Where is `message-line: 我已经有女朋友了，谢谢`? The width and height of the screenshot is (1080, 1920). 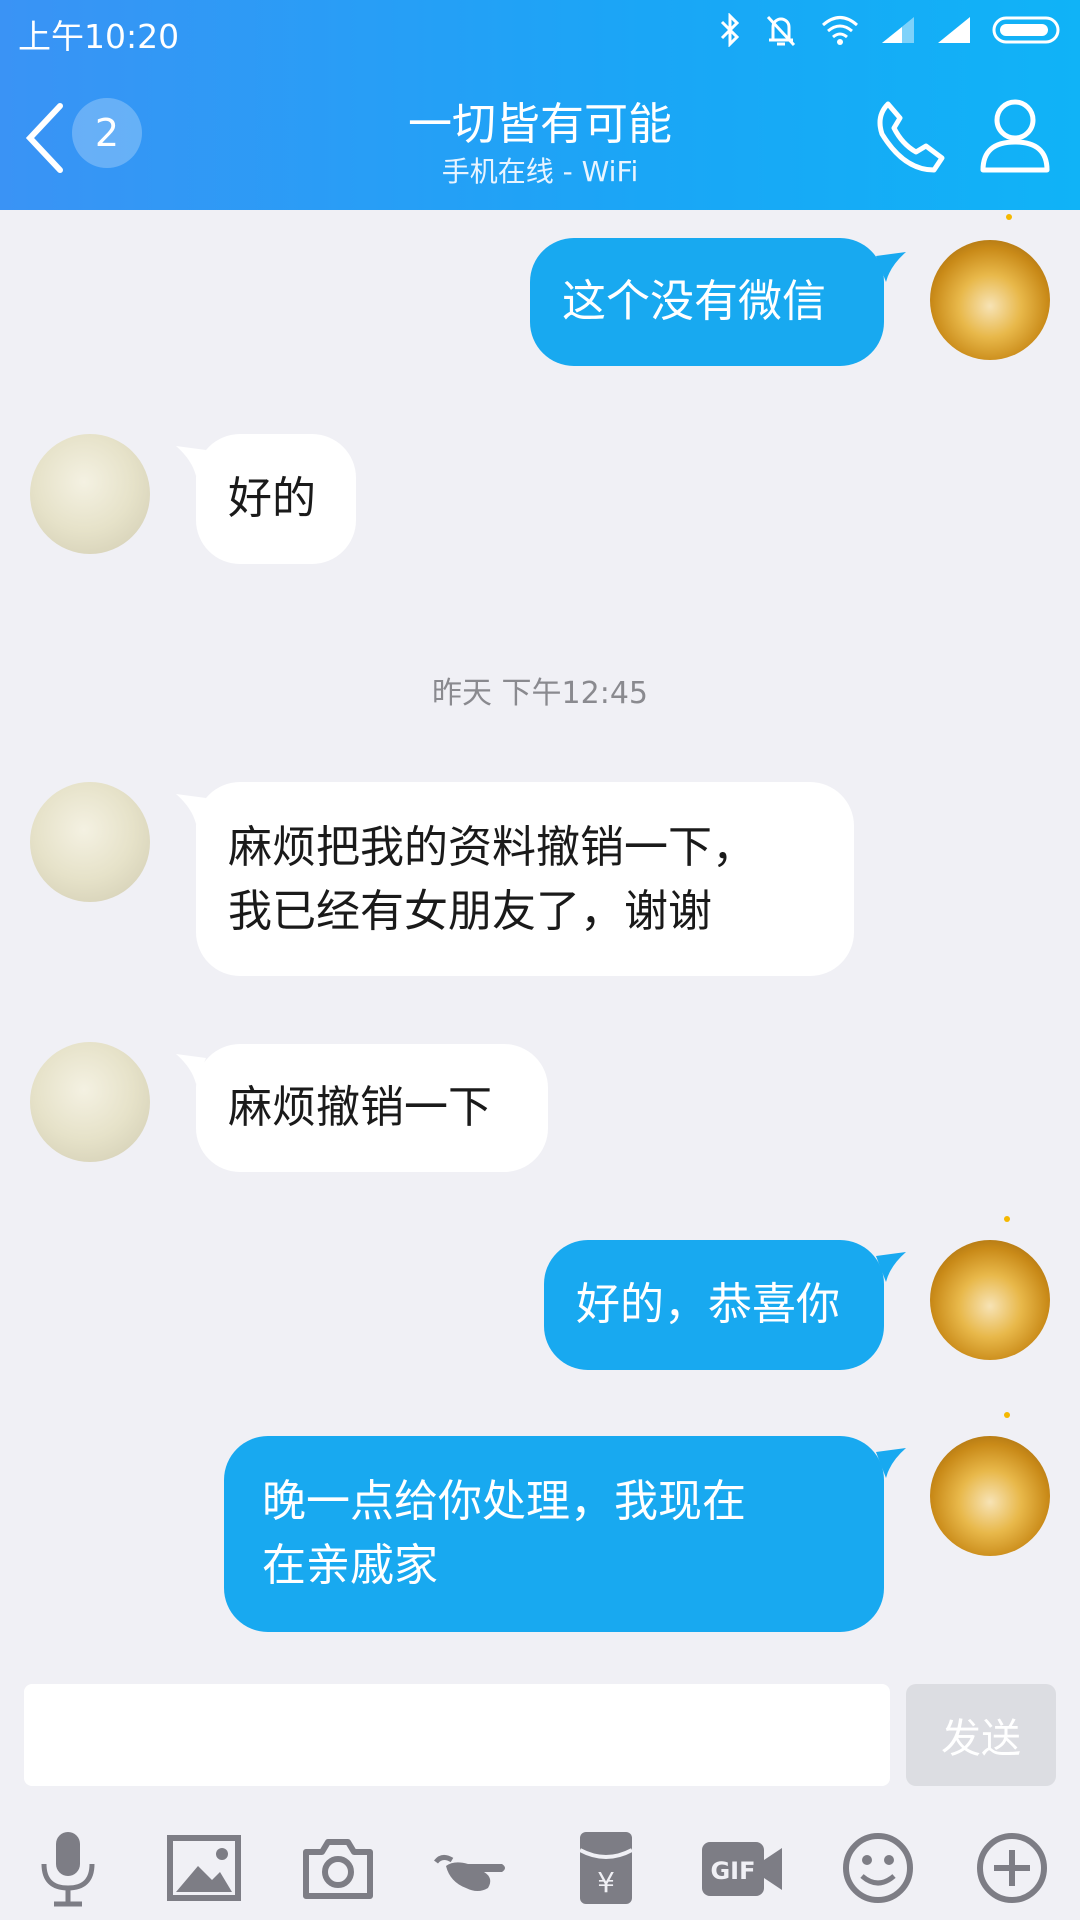
message-line: 我已经有女朋友了，谢谢 is located at coordinates (470, 911).